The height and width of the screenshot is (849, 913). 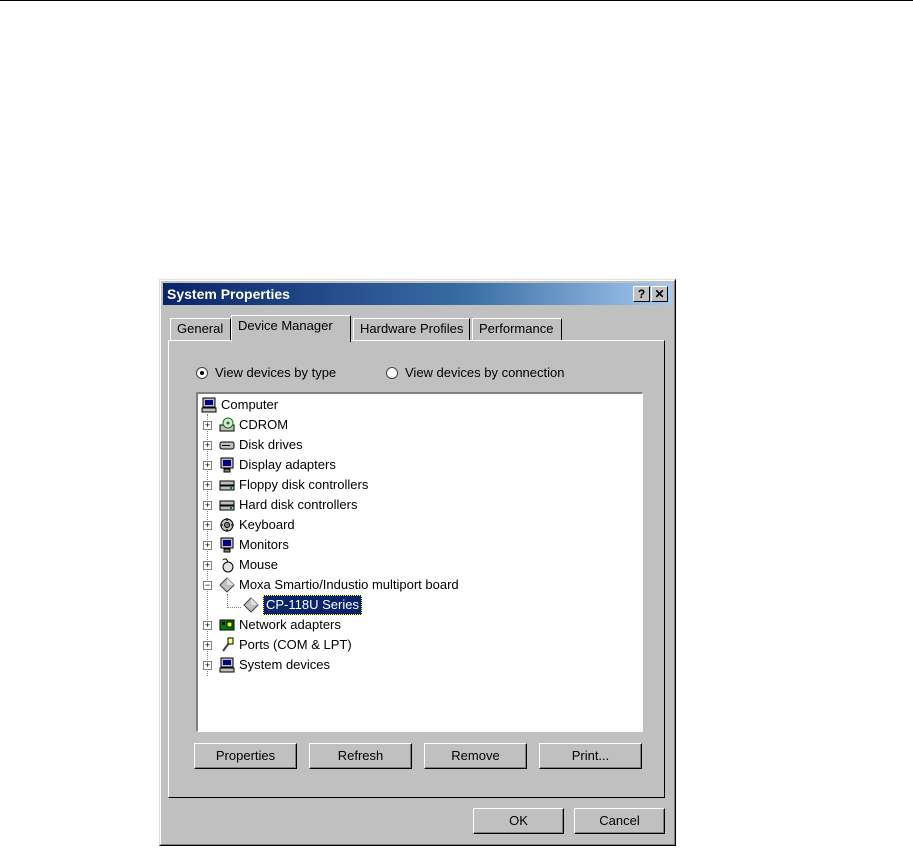 I want to click on tree-item-cp-118u-series: CP-118U Series, so click(x=302, y=605).